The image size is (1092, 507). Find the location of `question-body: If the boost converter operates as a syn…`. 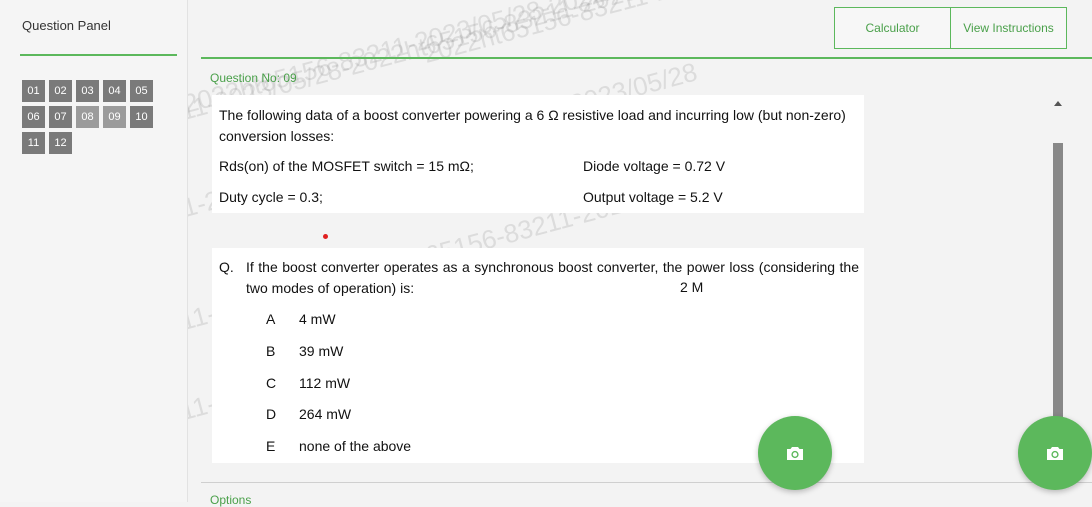

question-body: If the boost converter operates as a syn… is located at coordinates (552, 277).